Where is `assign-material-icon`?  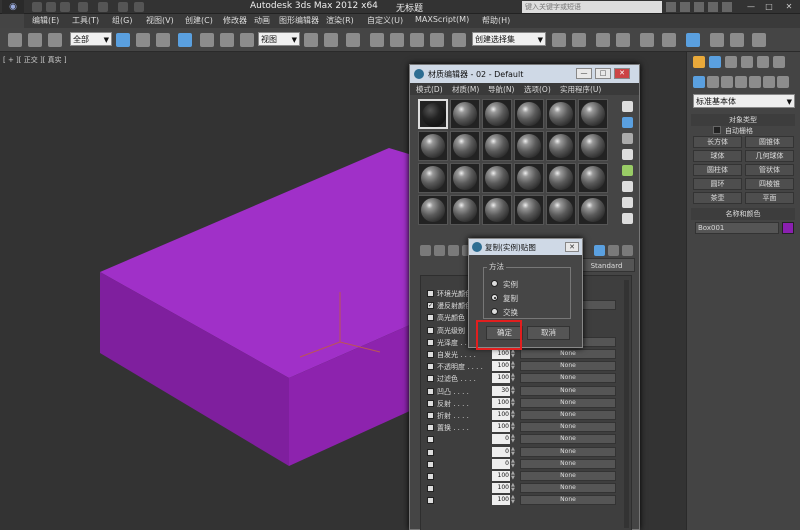
assign-material-icon is located at coordinates (453, 250).